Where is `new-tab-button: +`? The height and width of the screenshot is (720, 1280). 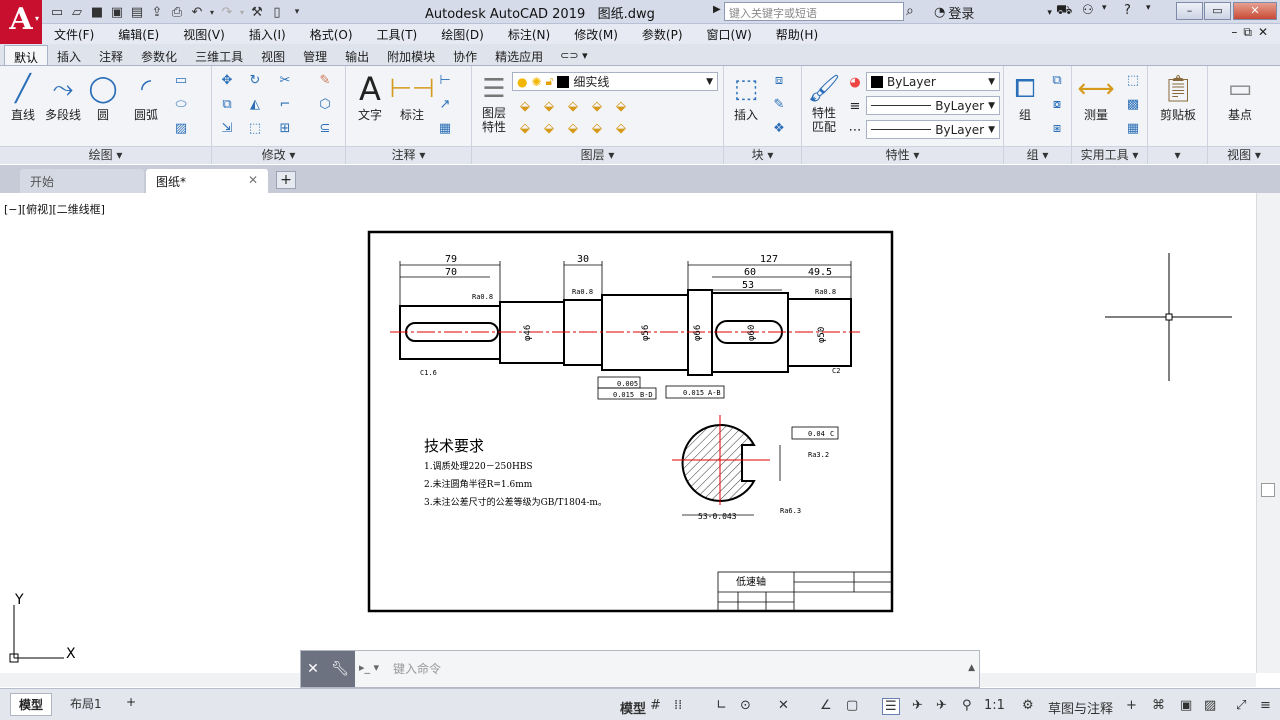
new-tab-button: + is located at coordinates (286, 180).